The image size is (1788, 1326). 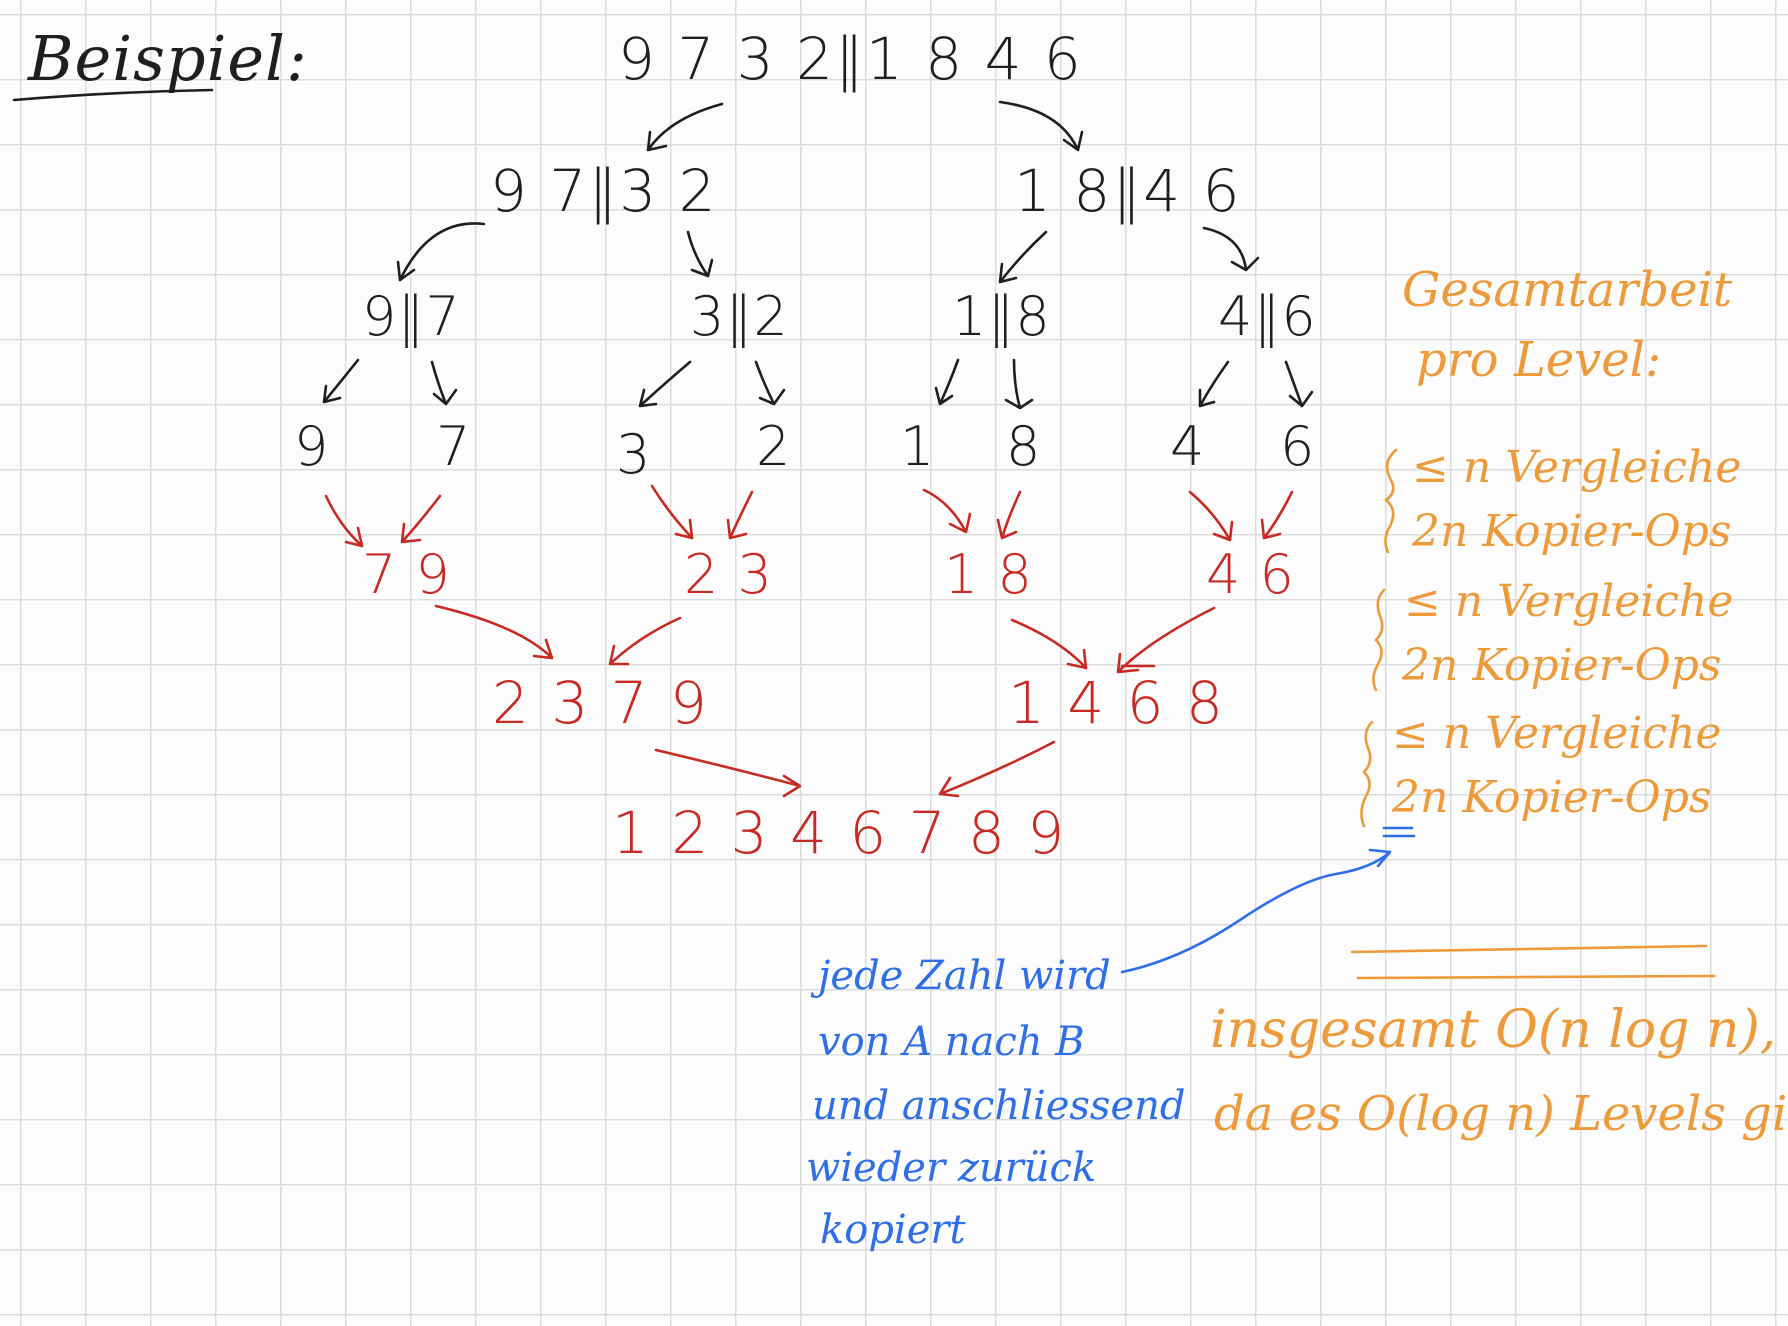 I want to click on blue-note-line4: wieder zurück, so click(x=951, y=1168).